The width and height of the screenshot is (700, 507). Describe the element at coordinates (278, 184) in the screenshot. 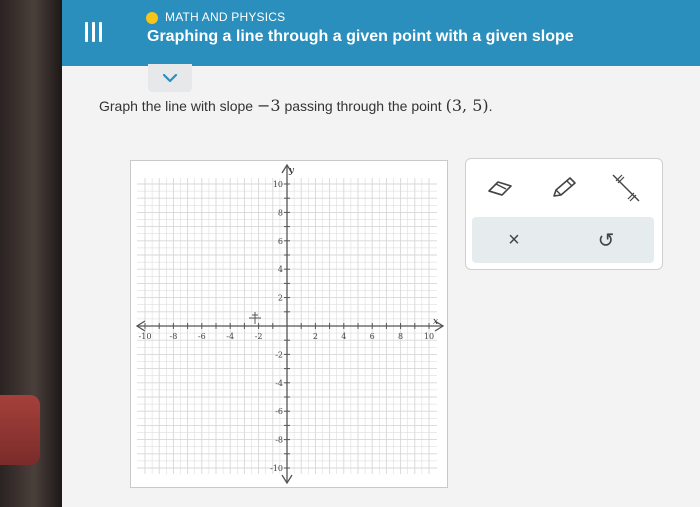

I see `y-tick-label: 10` at that location.